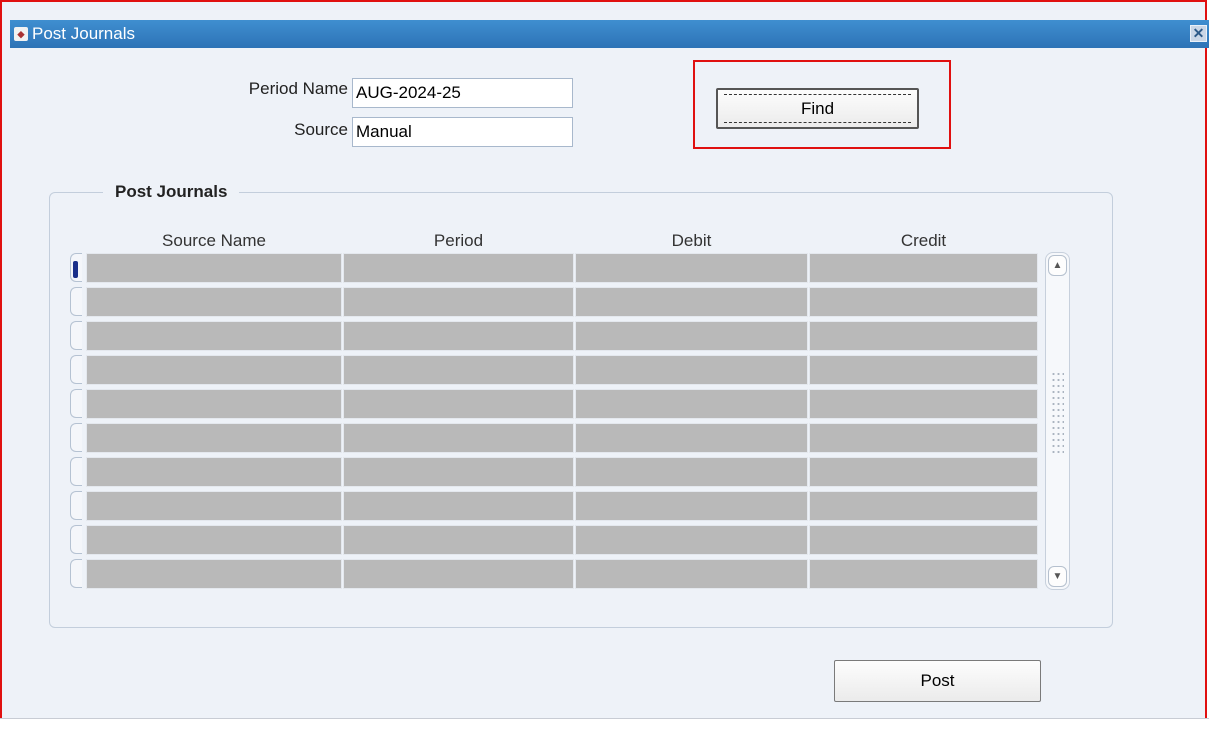  Describe the element at coordinates (462, 93) in the screenshot. I see `period-name-field` at that location.